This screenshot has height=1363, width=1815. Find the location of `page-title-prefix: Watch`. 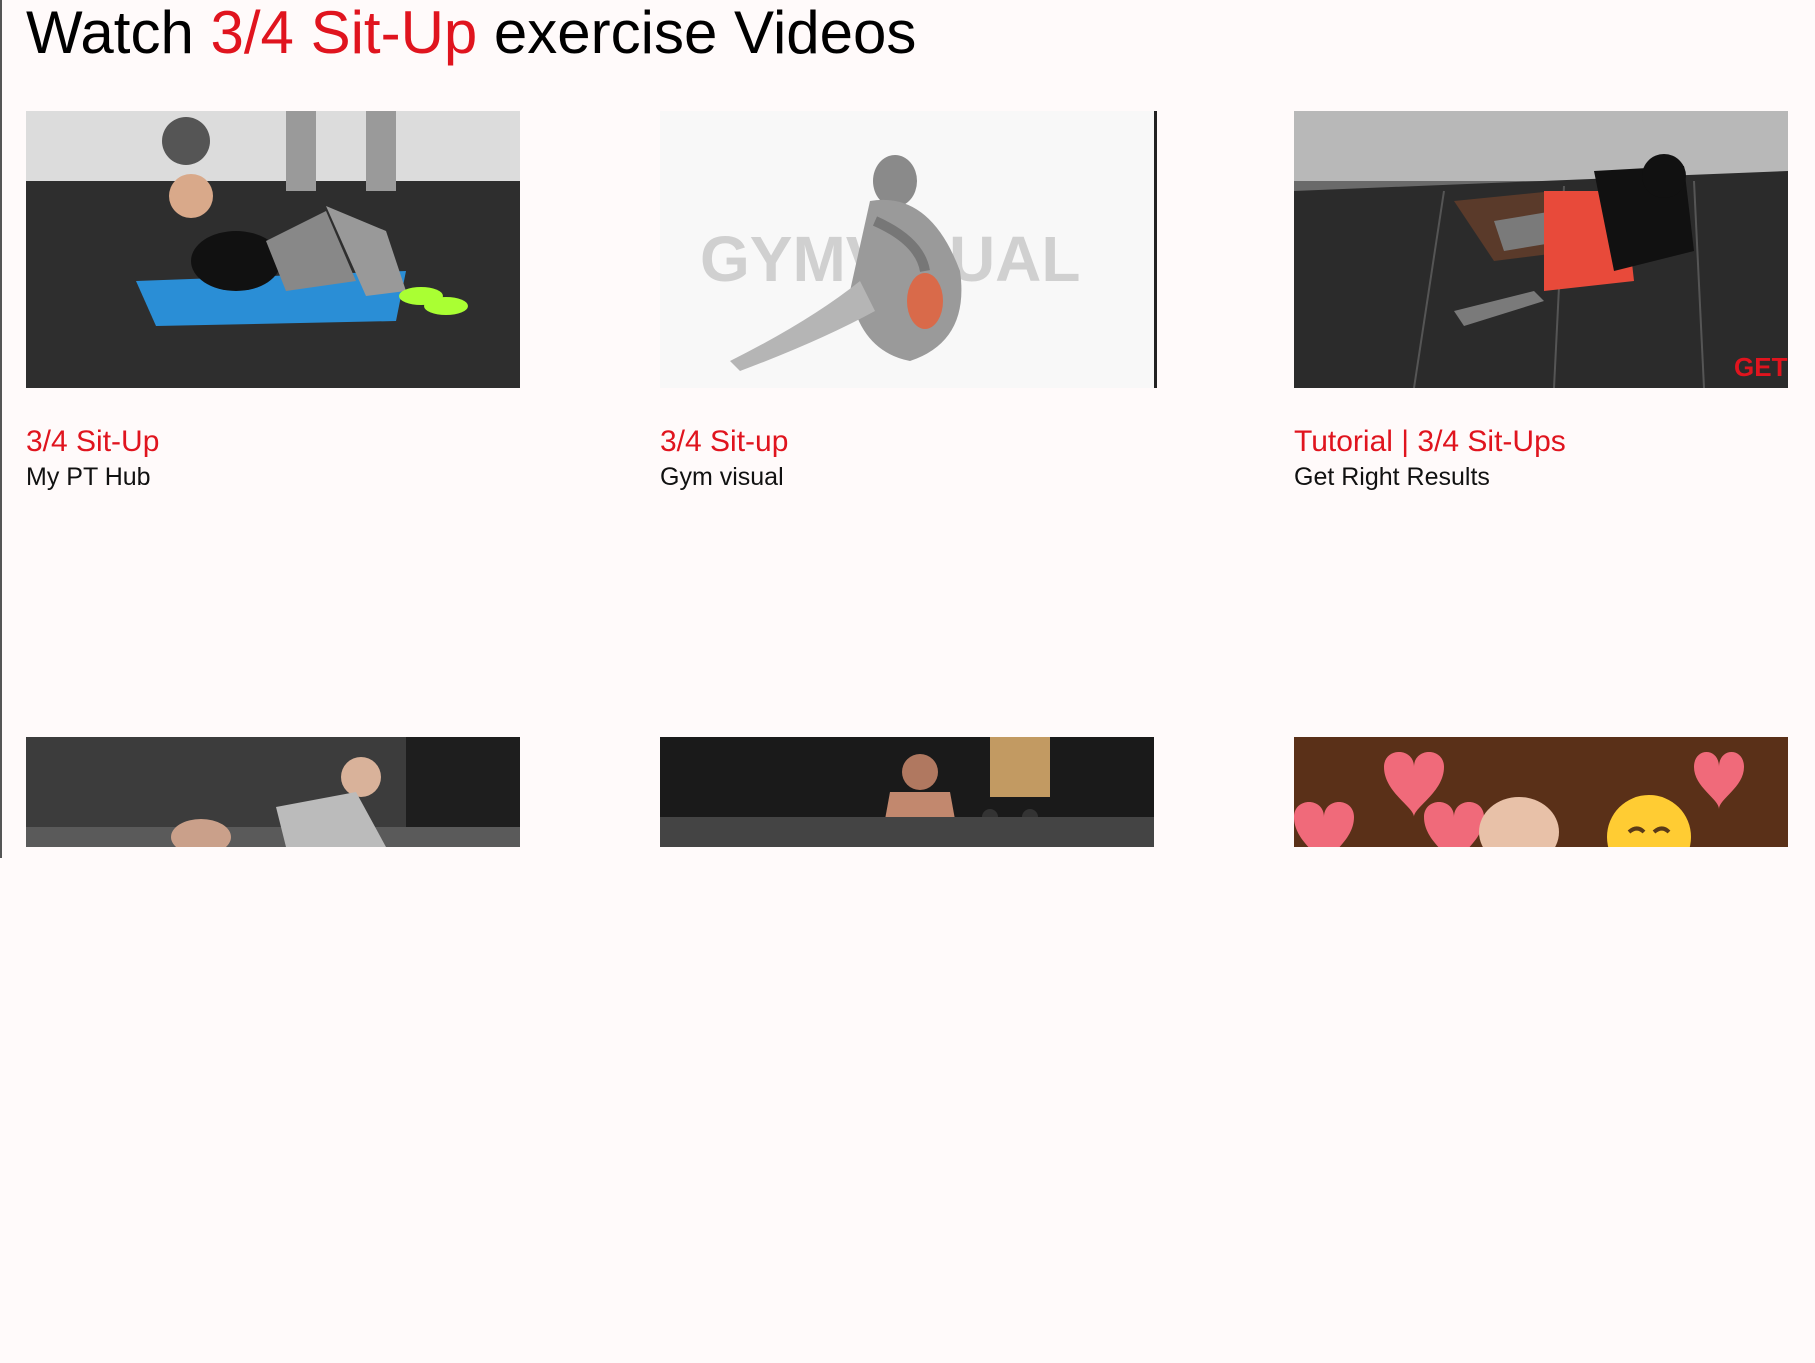

page-title-prefix: Watch is located at coordinates (118, 33).